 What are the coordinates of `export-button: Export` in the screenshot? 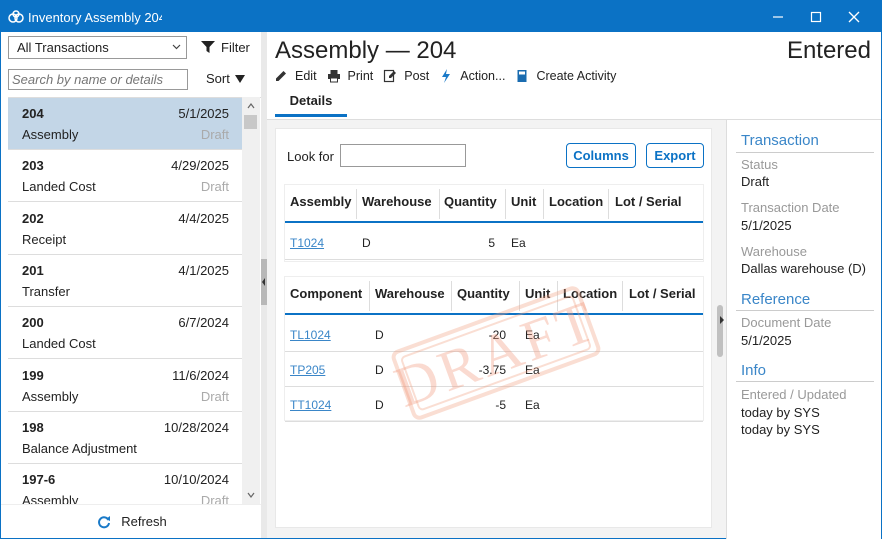 It's located at (675, 155).